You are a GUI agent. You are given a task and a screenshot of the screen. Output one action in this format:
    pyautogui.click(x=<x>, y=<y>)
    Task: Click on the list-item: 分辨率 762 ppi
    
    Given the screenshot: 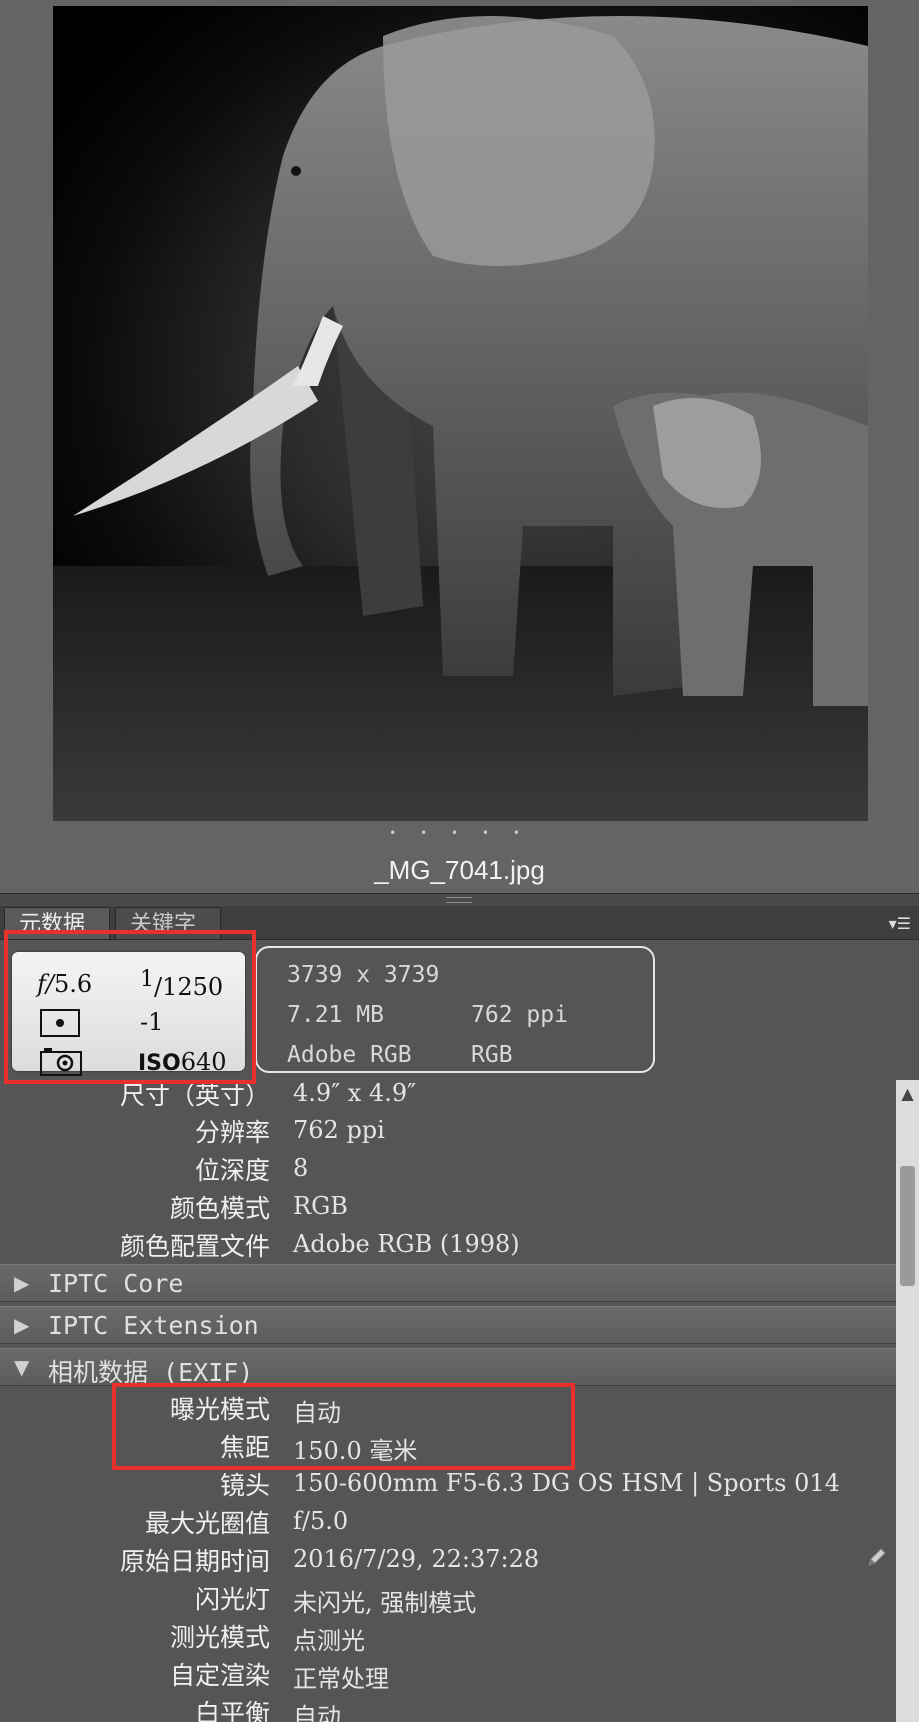 What is the action you would take?
    pyautogui.click(x=289, y=1131)
    